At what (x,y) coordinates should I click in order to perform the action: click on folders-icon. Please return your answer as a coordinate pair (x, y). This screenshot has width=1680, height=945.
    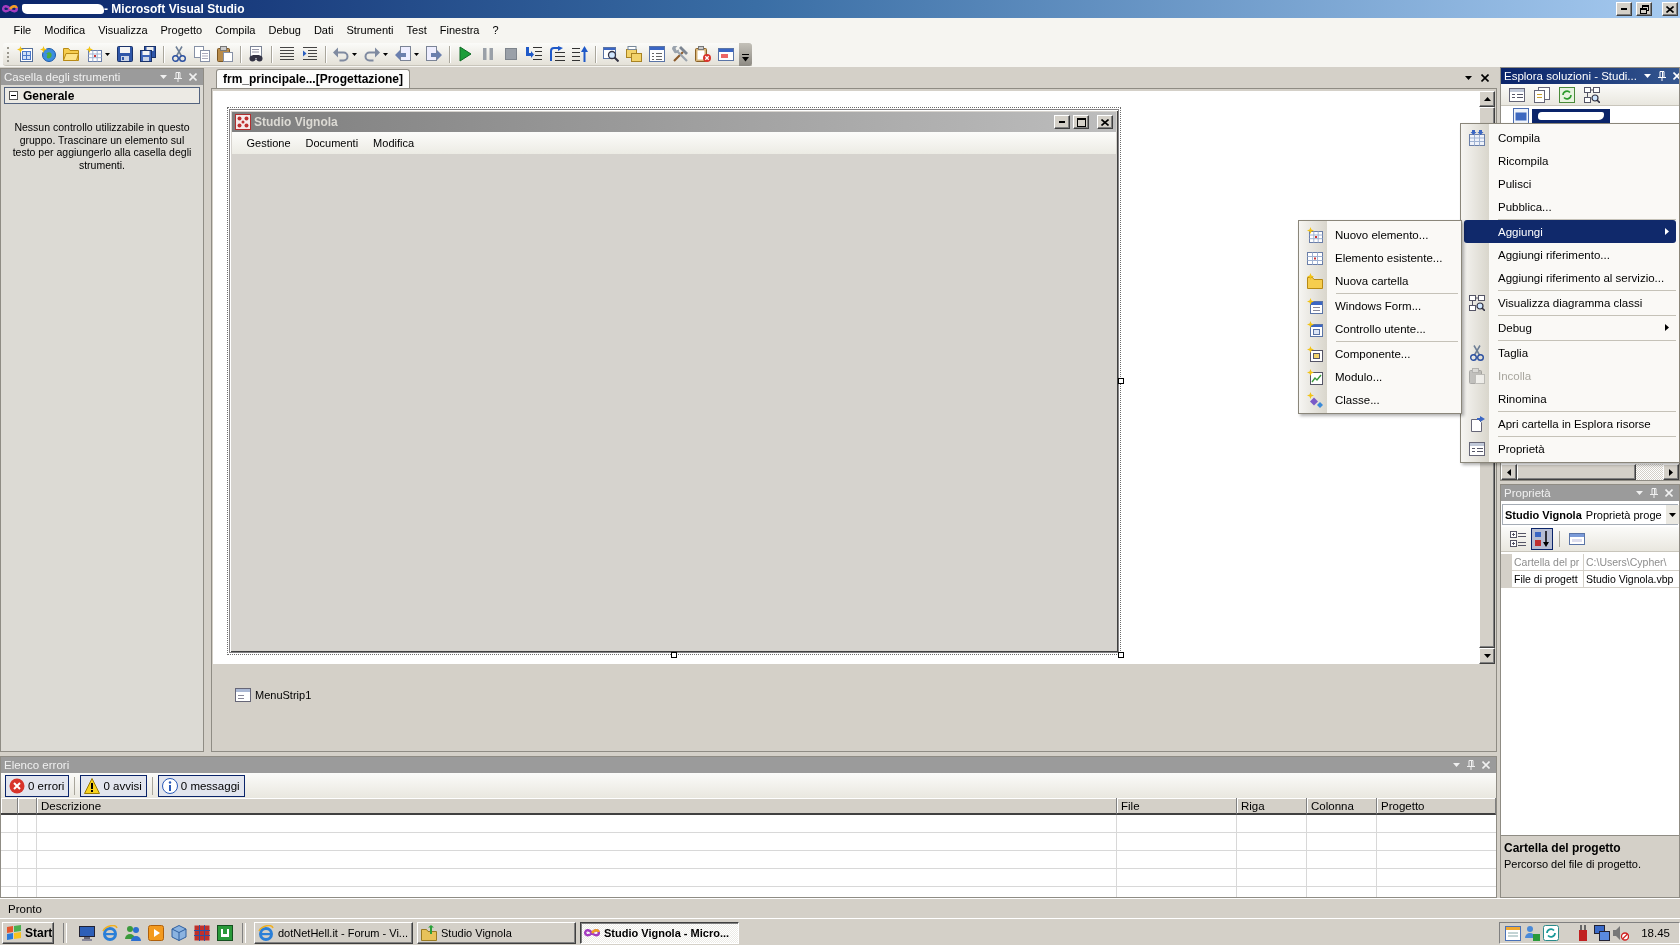
    Looking at the image, I should click on (634, 54).